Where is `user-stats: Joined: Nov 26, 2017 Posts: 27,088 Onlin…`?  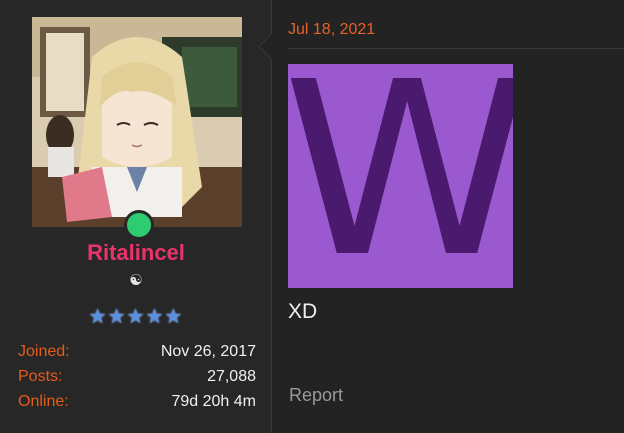 user-stats: Joined: Nov 26, 2017 Posts: 27,088 Onlin… is located at coordinates (137, 380).